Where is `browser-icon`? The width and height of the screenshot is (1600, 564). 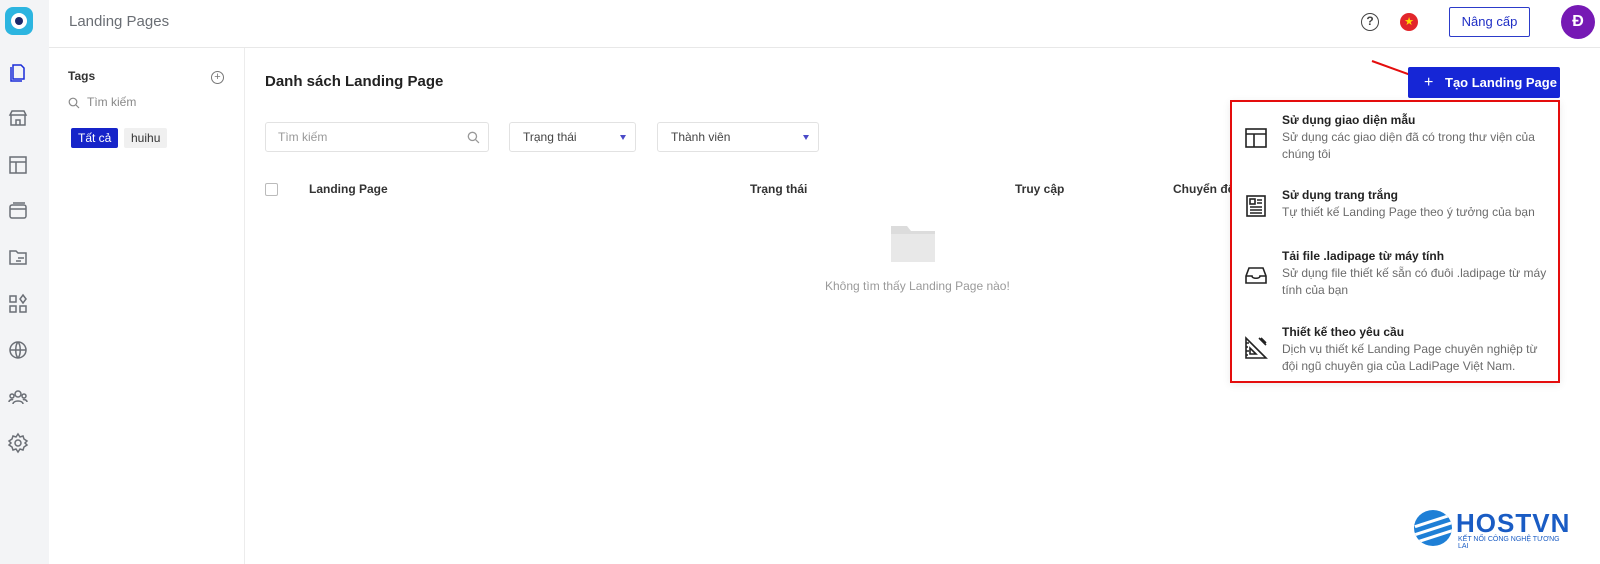
browser-icon is located at coordinates (18, 211).